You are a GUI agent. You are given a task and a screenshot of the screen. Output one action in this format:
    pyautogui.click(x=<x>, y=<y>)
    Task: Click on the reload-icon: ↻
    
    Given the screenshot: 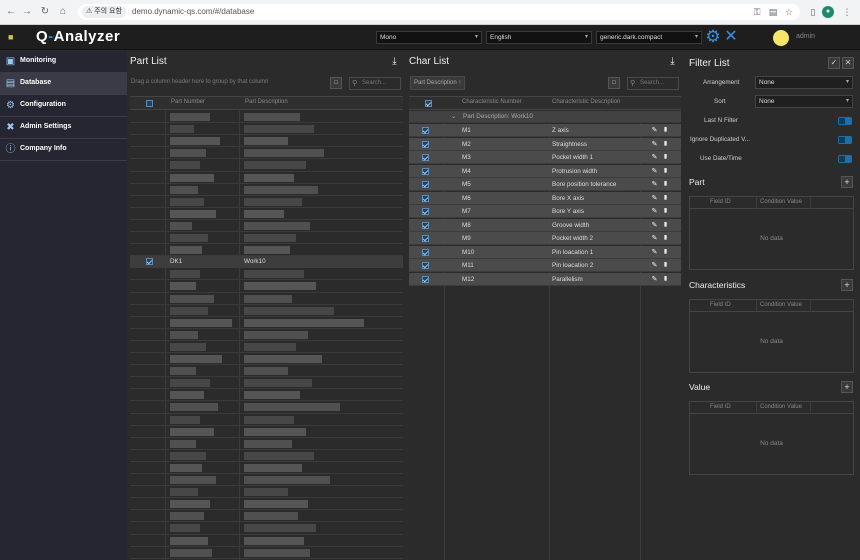 What is the action you would take?
    pyautogui.click(x=45, y=12)
    